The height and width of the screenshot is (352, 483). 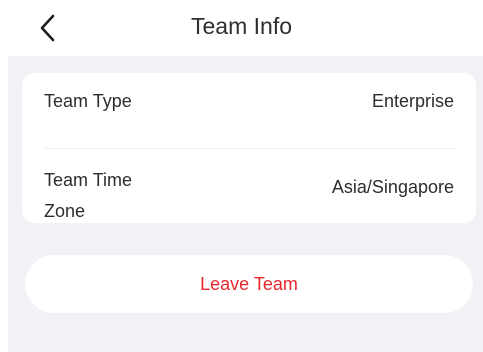 I want to click on leave-team-label: Leave Team, so click(x=249, y=283).